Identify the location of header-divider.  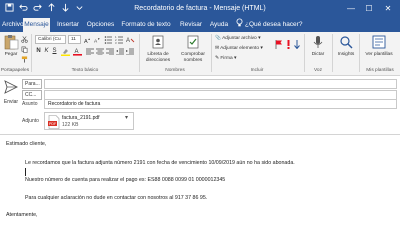
(200, 134).